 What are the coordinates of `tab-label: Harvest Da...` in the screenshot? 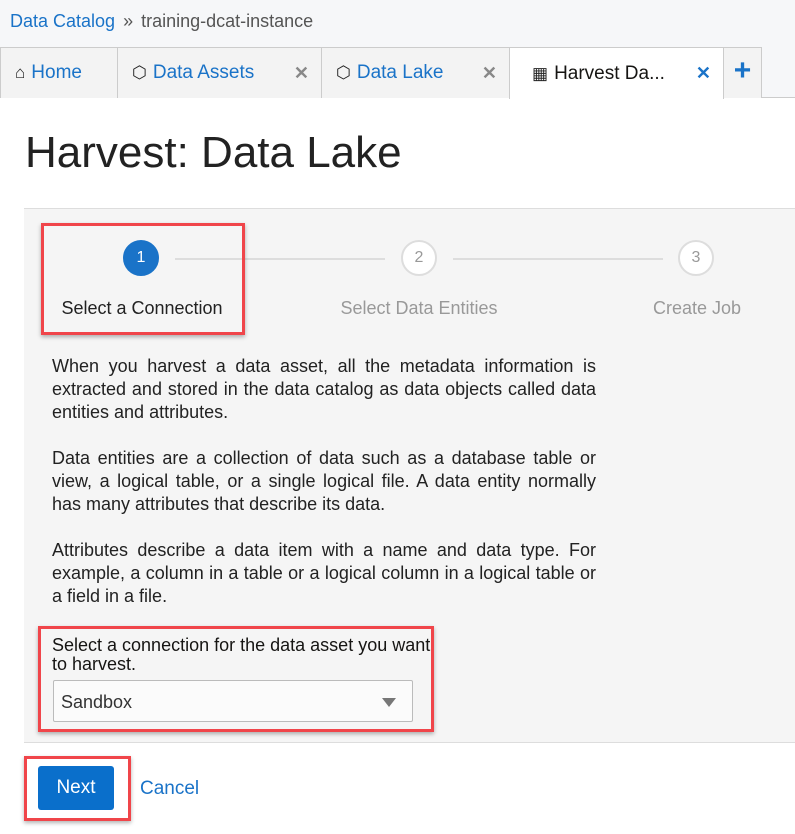 It's located at (609, 73).